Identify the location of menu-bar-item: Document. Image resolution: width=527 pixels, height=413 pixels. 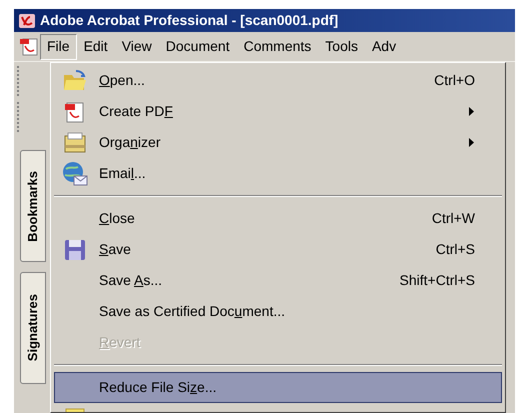
(197, 47).